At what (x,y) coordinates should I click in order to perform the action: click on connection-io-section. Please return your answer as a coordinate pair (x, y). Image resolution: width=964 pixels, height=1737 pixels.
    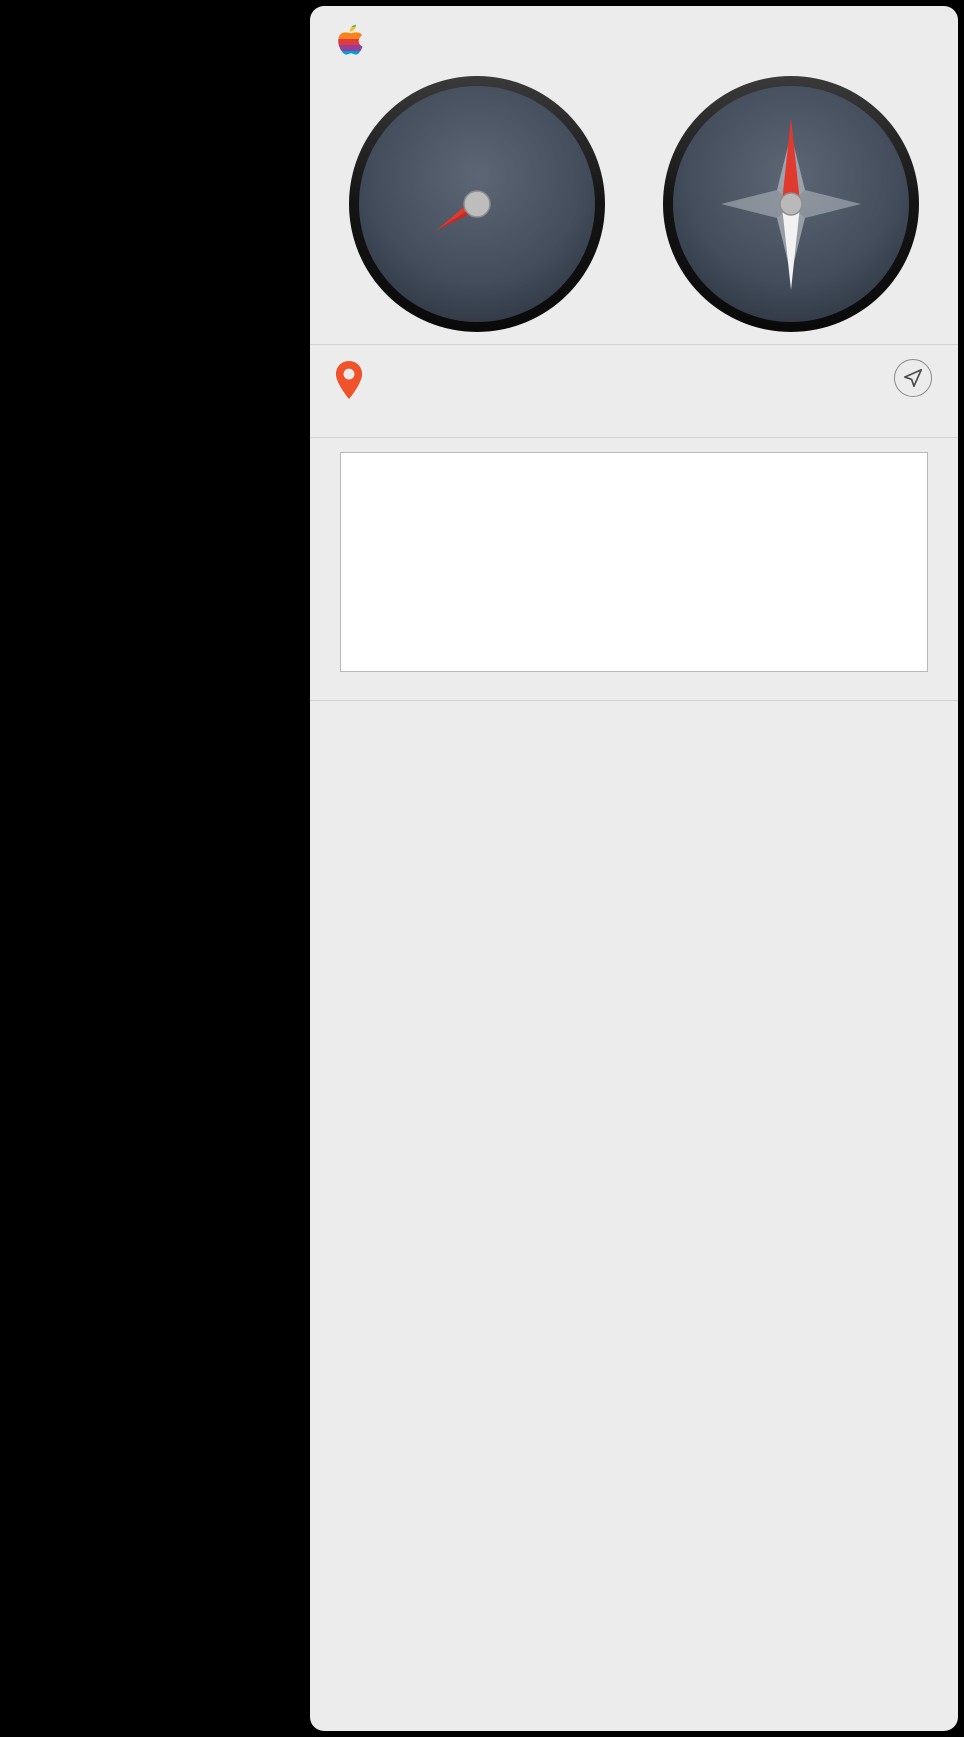
    Looking at the image, I should click on (634, 559).